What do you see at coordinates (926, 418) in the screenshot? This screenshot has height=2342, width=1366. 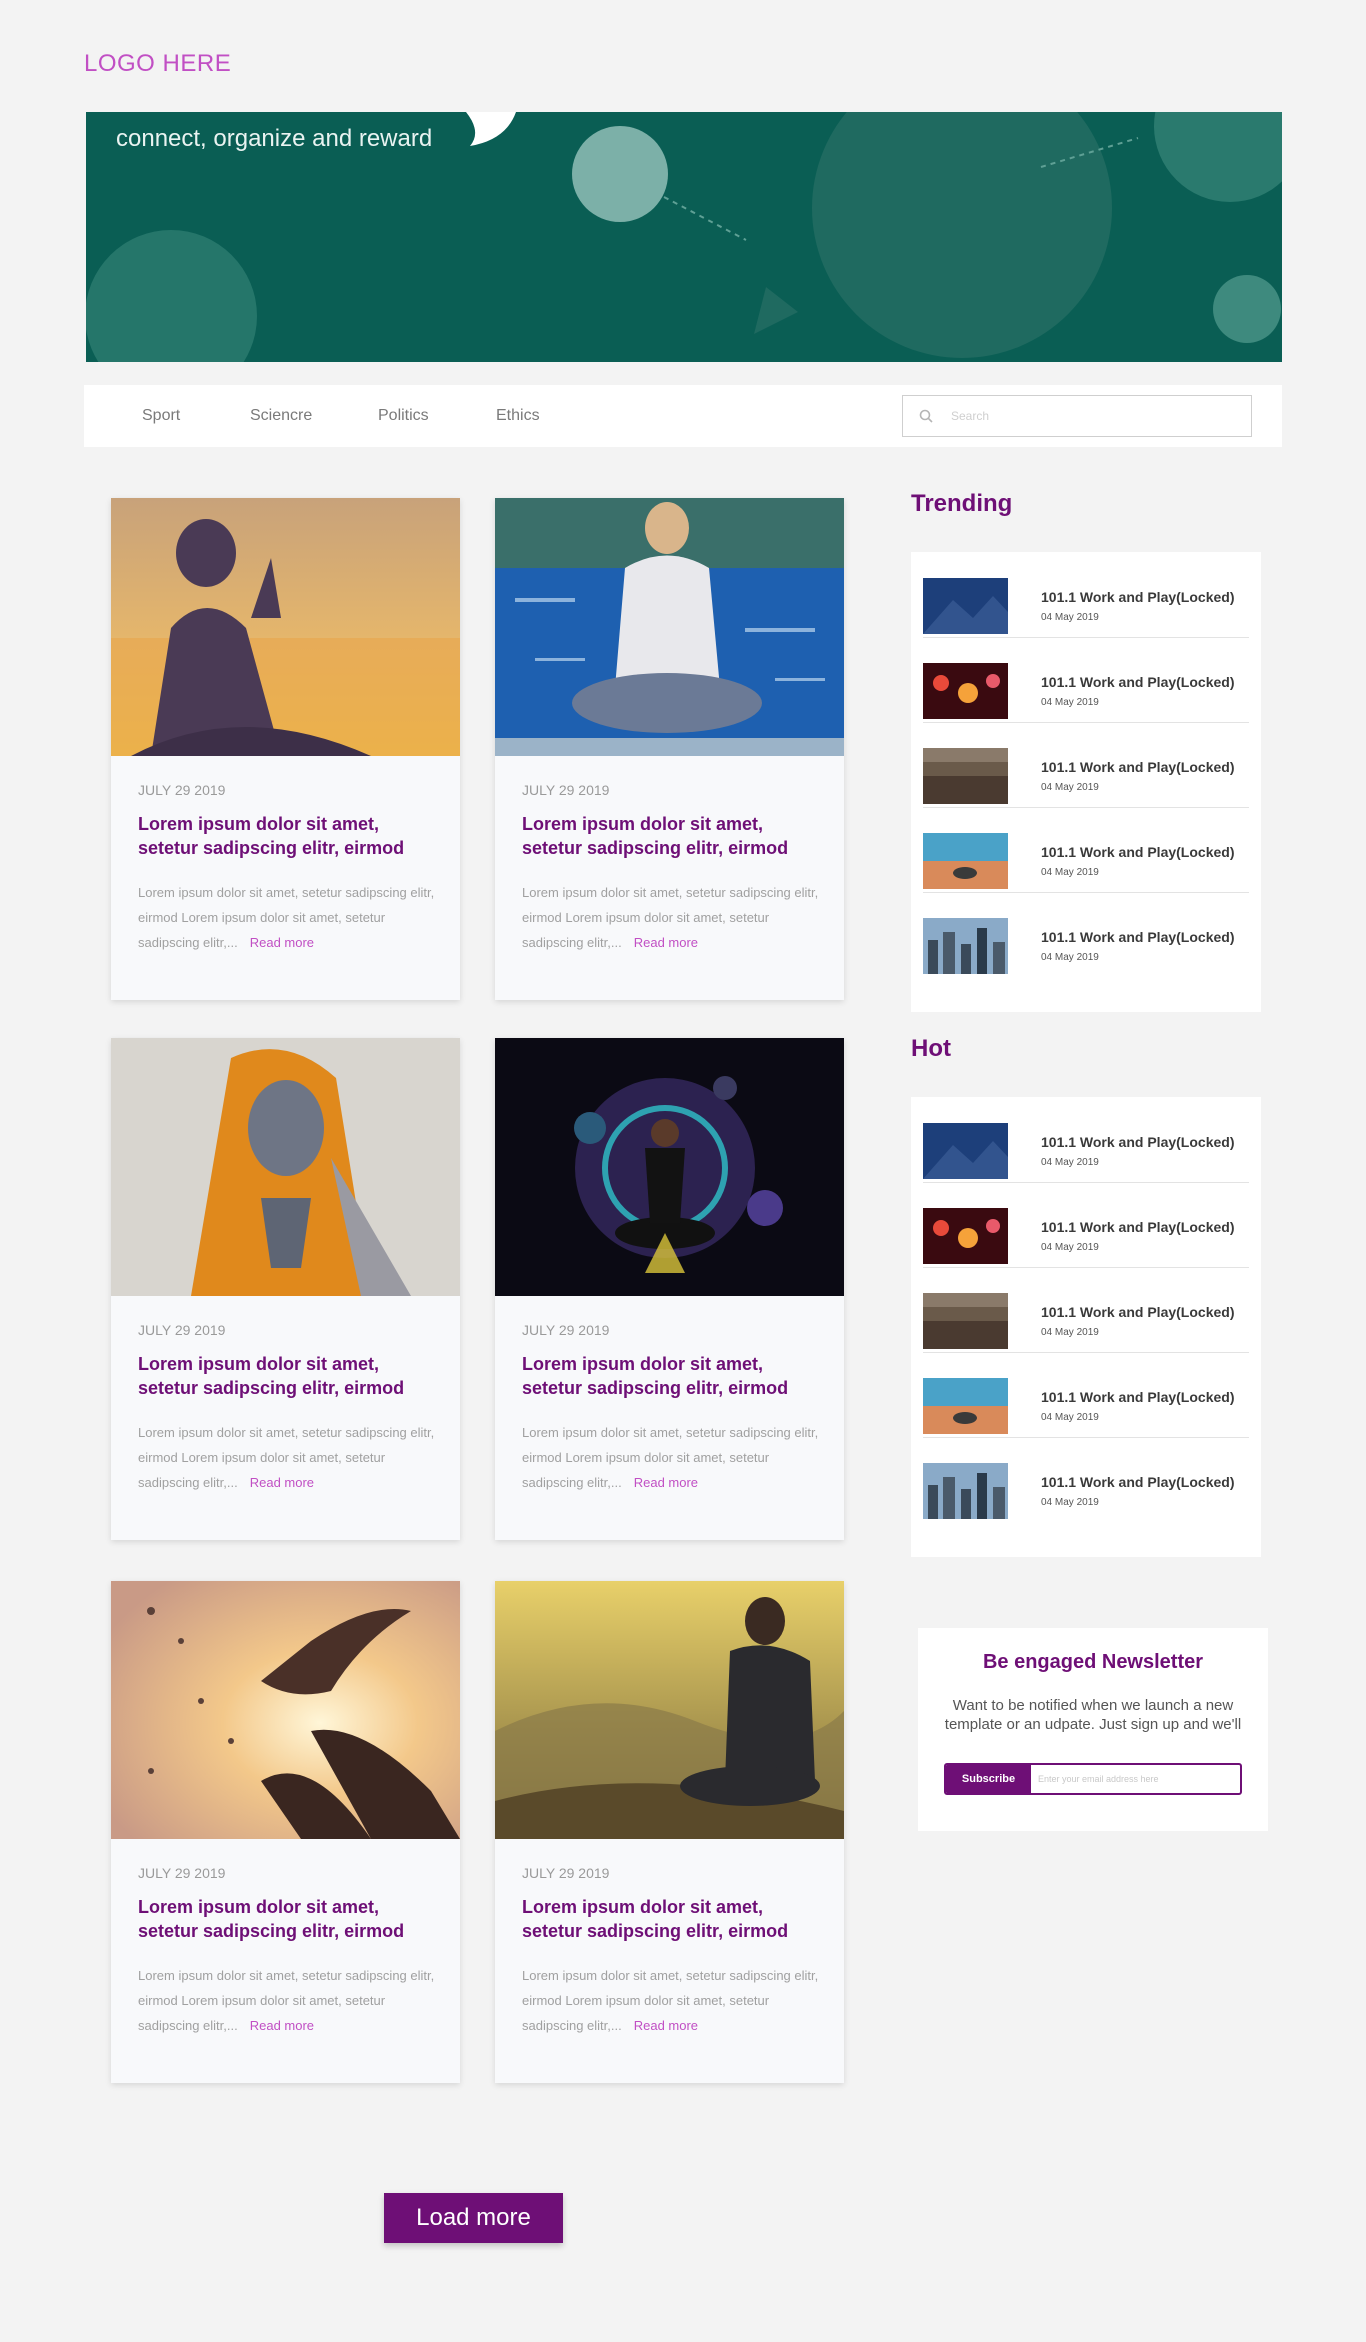 I see `search-icon` at bounding box center [926, 418].